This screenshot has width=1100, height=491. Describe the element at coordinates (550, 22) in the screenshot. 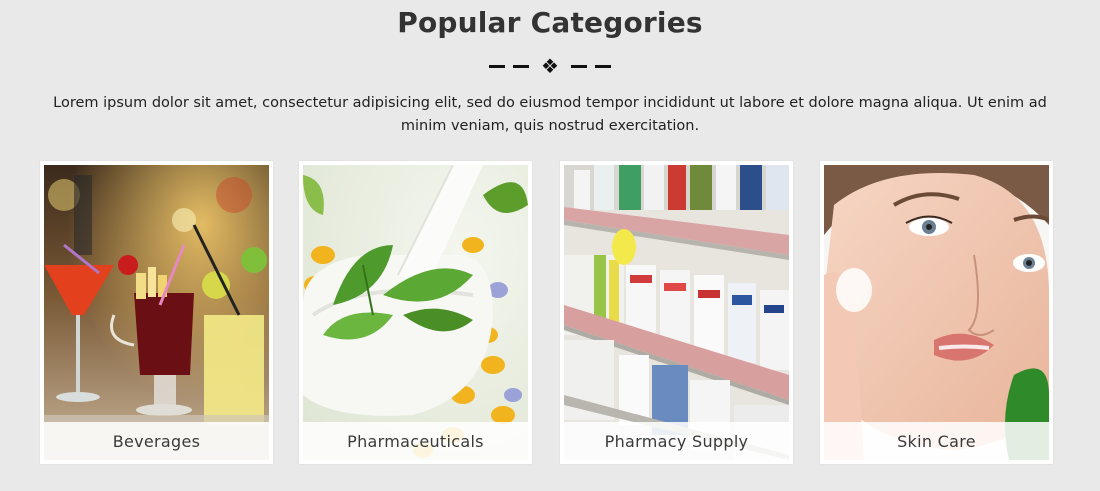

I see `section-title: Popular Categories` at that location.